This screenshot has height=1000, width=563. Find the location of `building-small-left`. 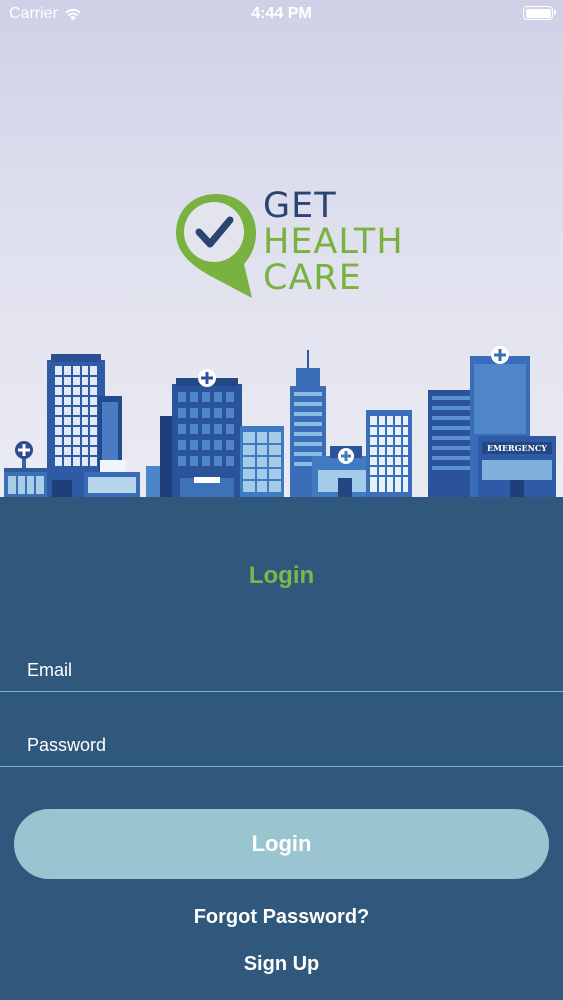

building-small-left is located at coordinates (161, 457).